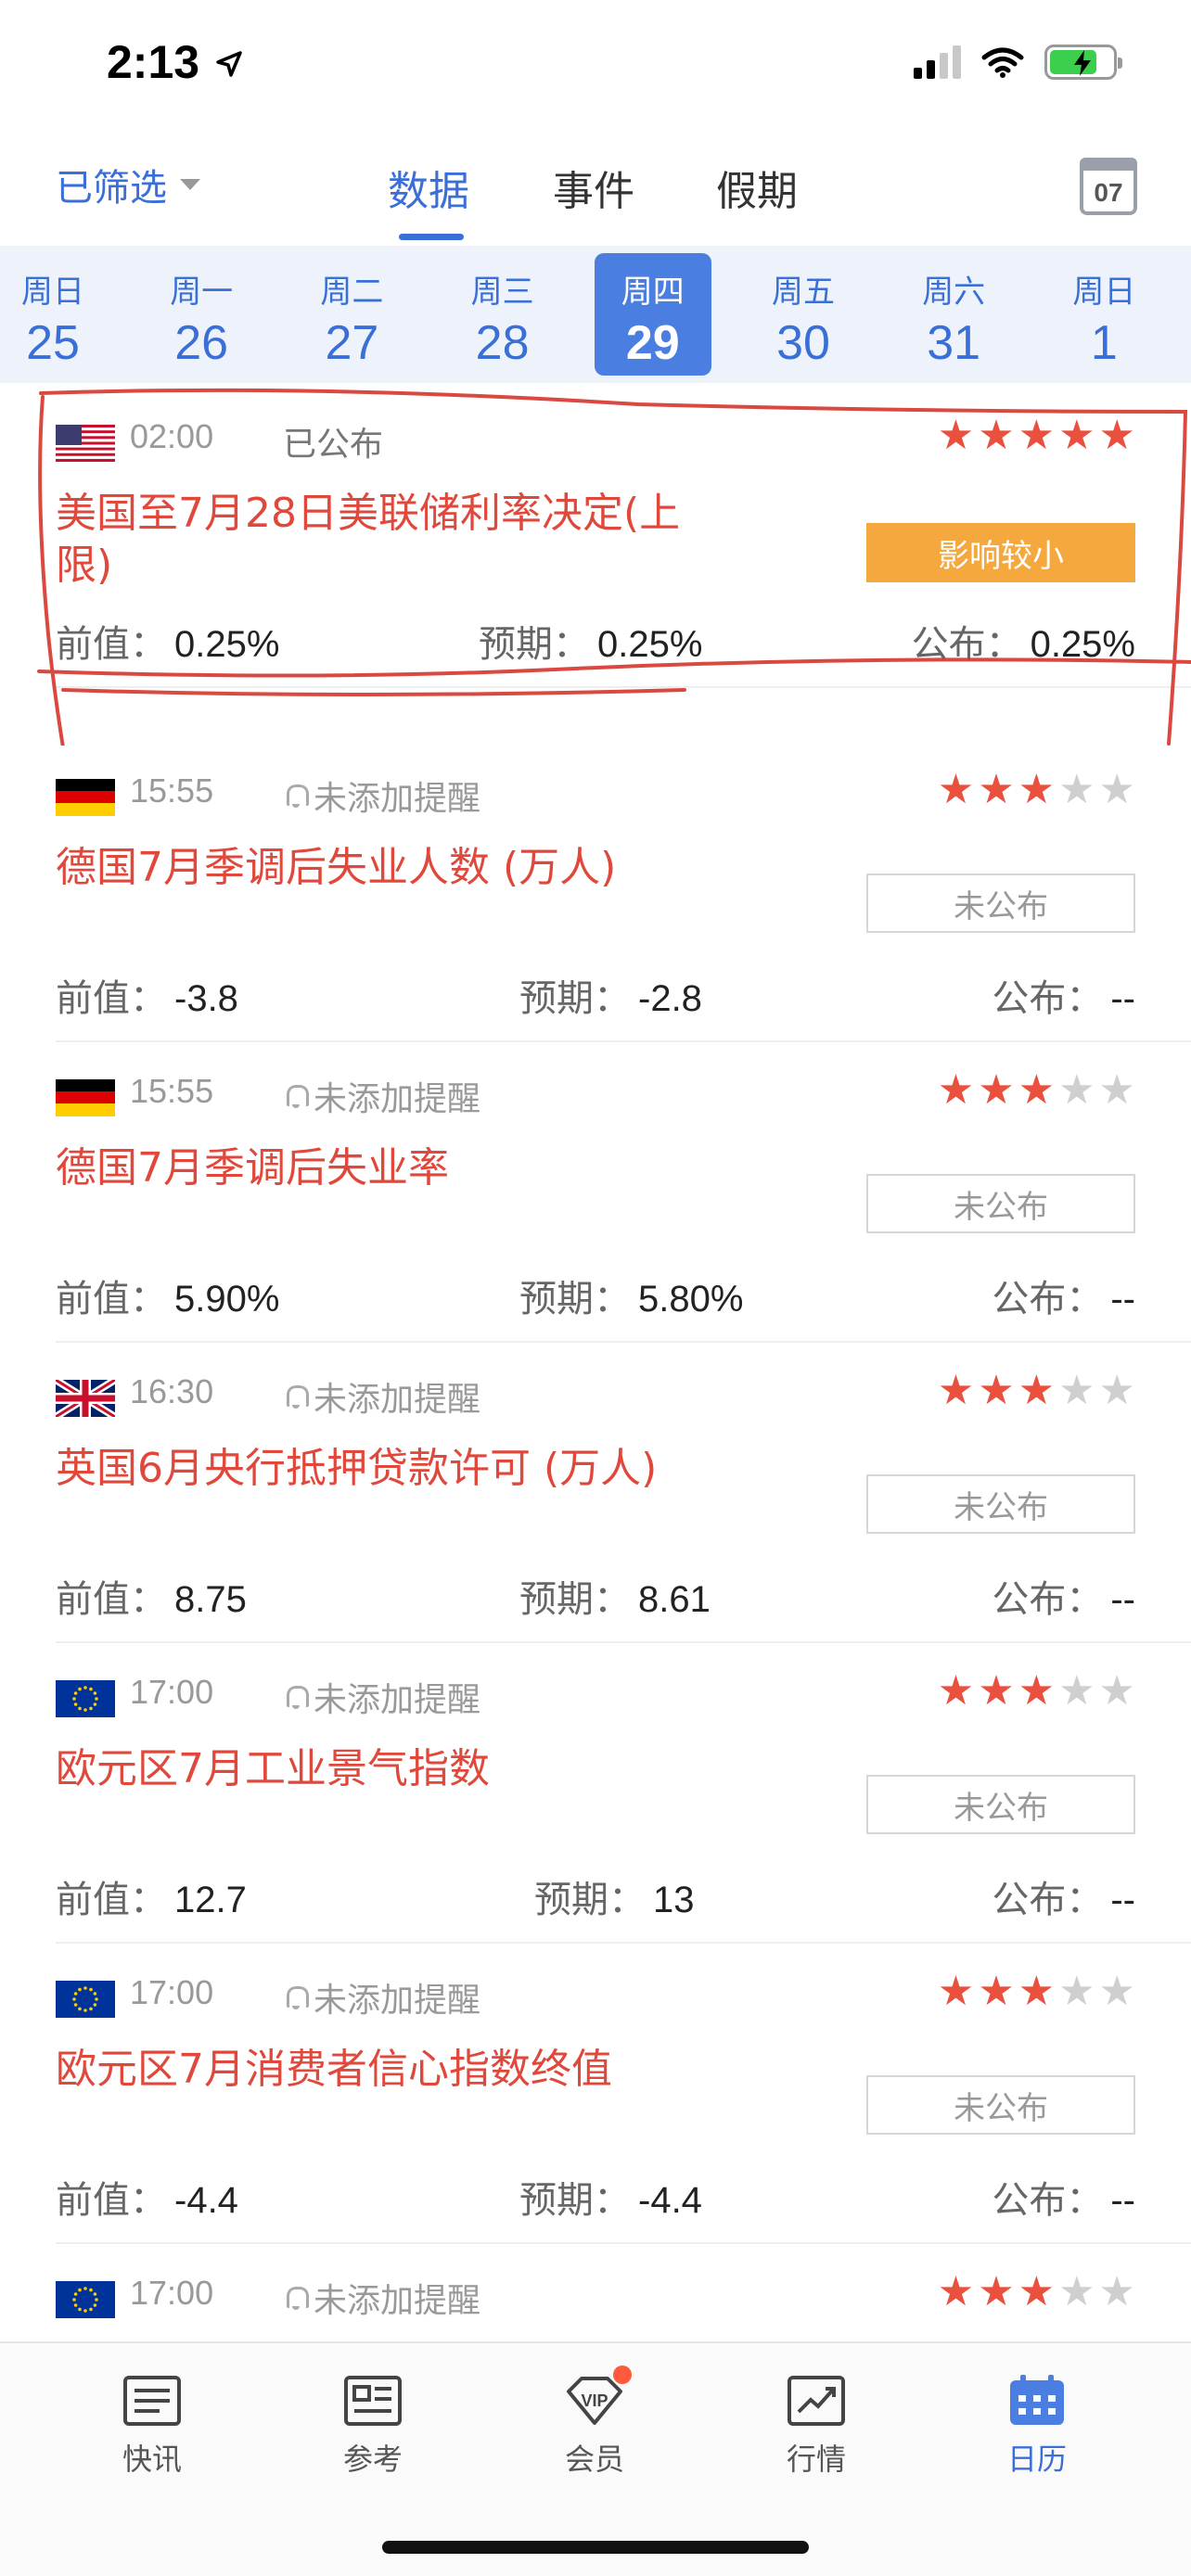  I want to click on flag-uk-icon, so click(85, 1398).